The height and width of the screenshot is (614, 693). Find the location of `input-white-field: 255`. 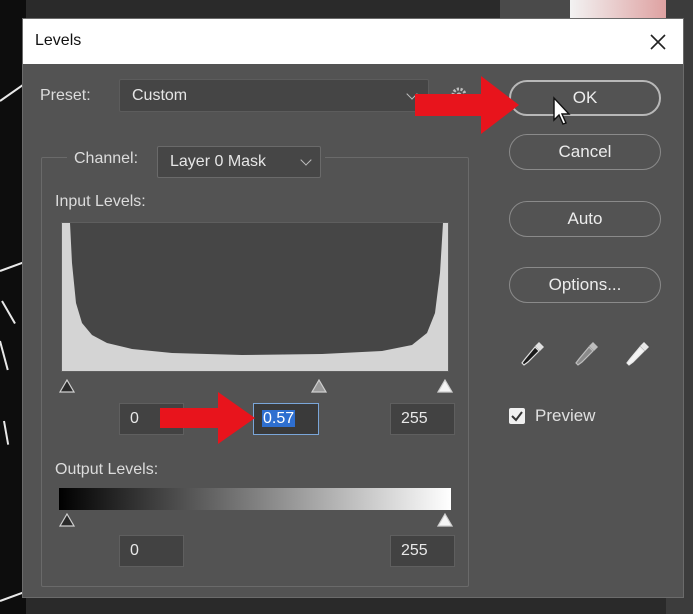

input-white-field: 255 is located at coordinates (422, 419).